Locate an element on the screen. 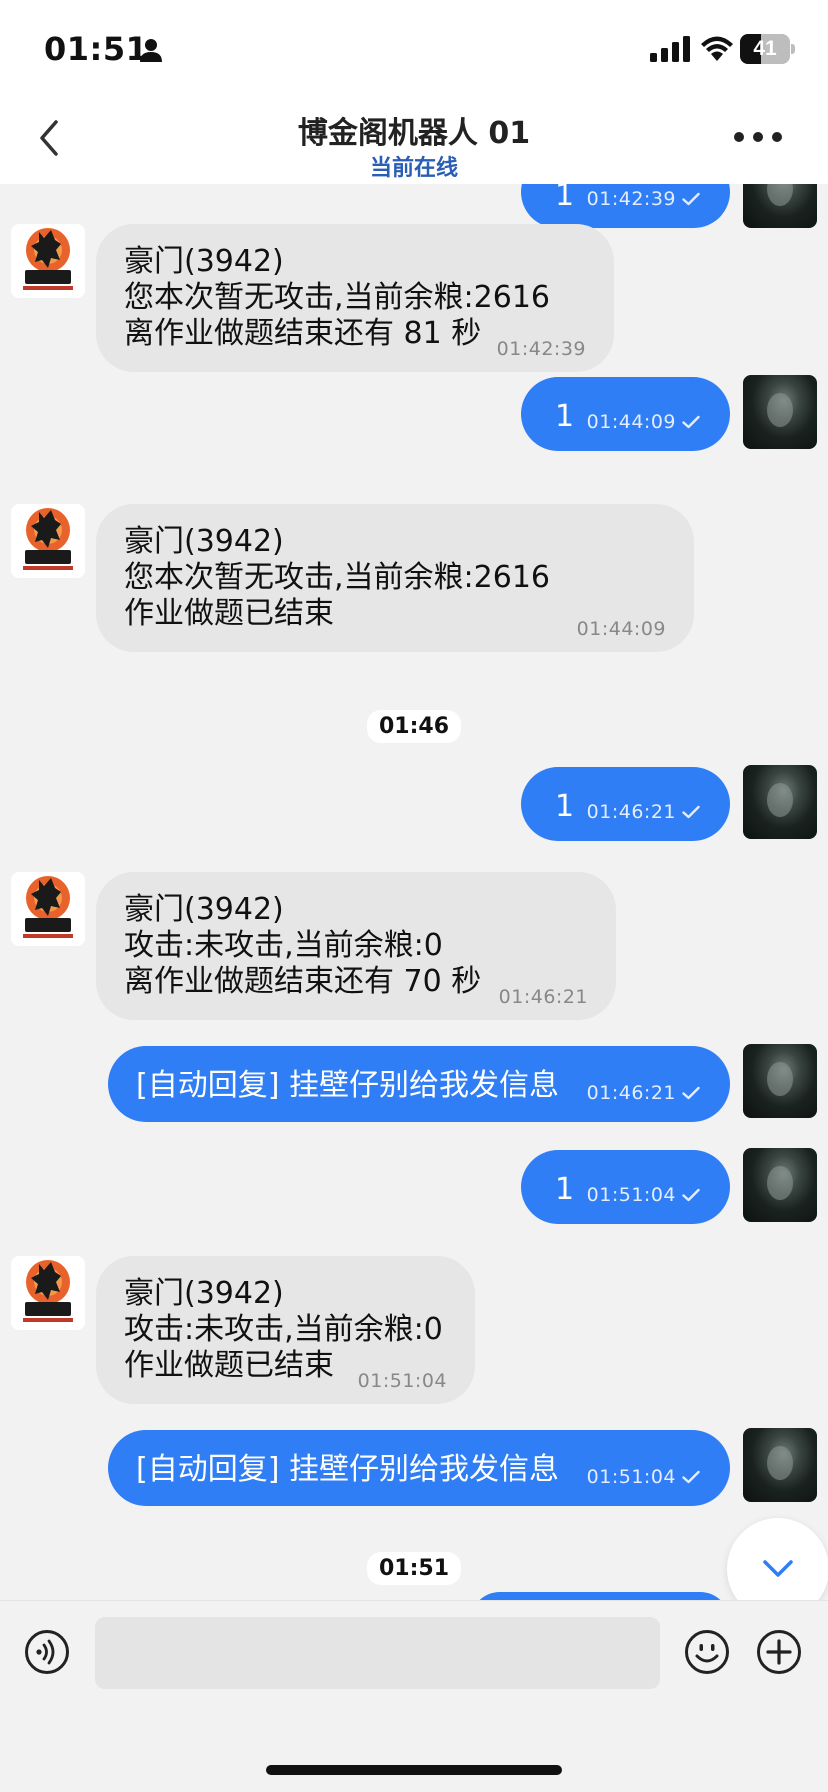  battery-indicator: 41 is located at coordinates (767, 49).